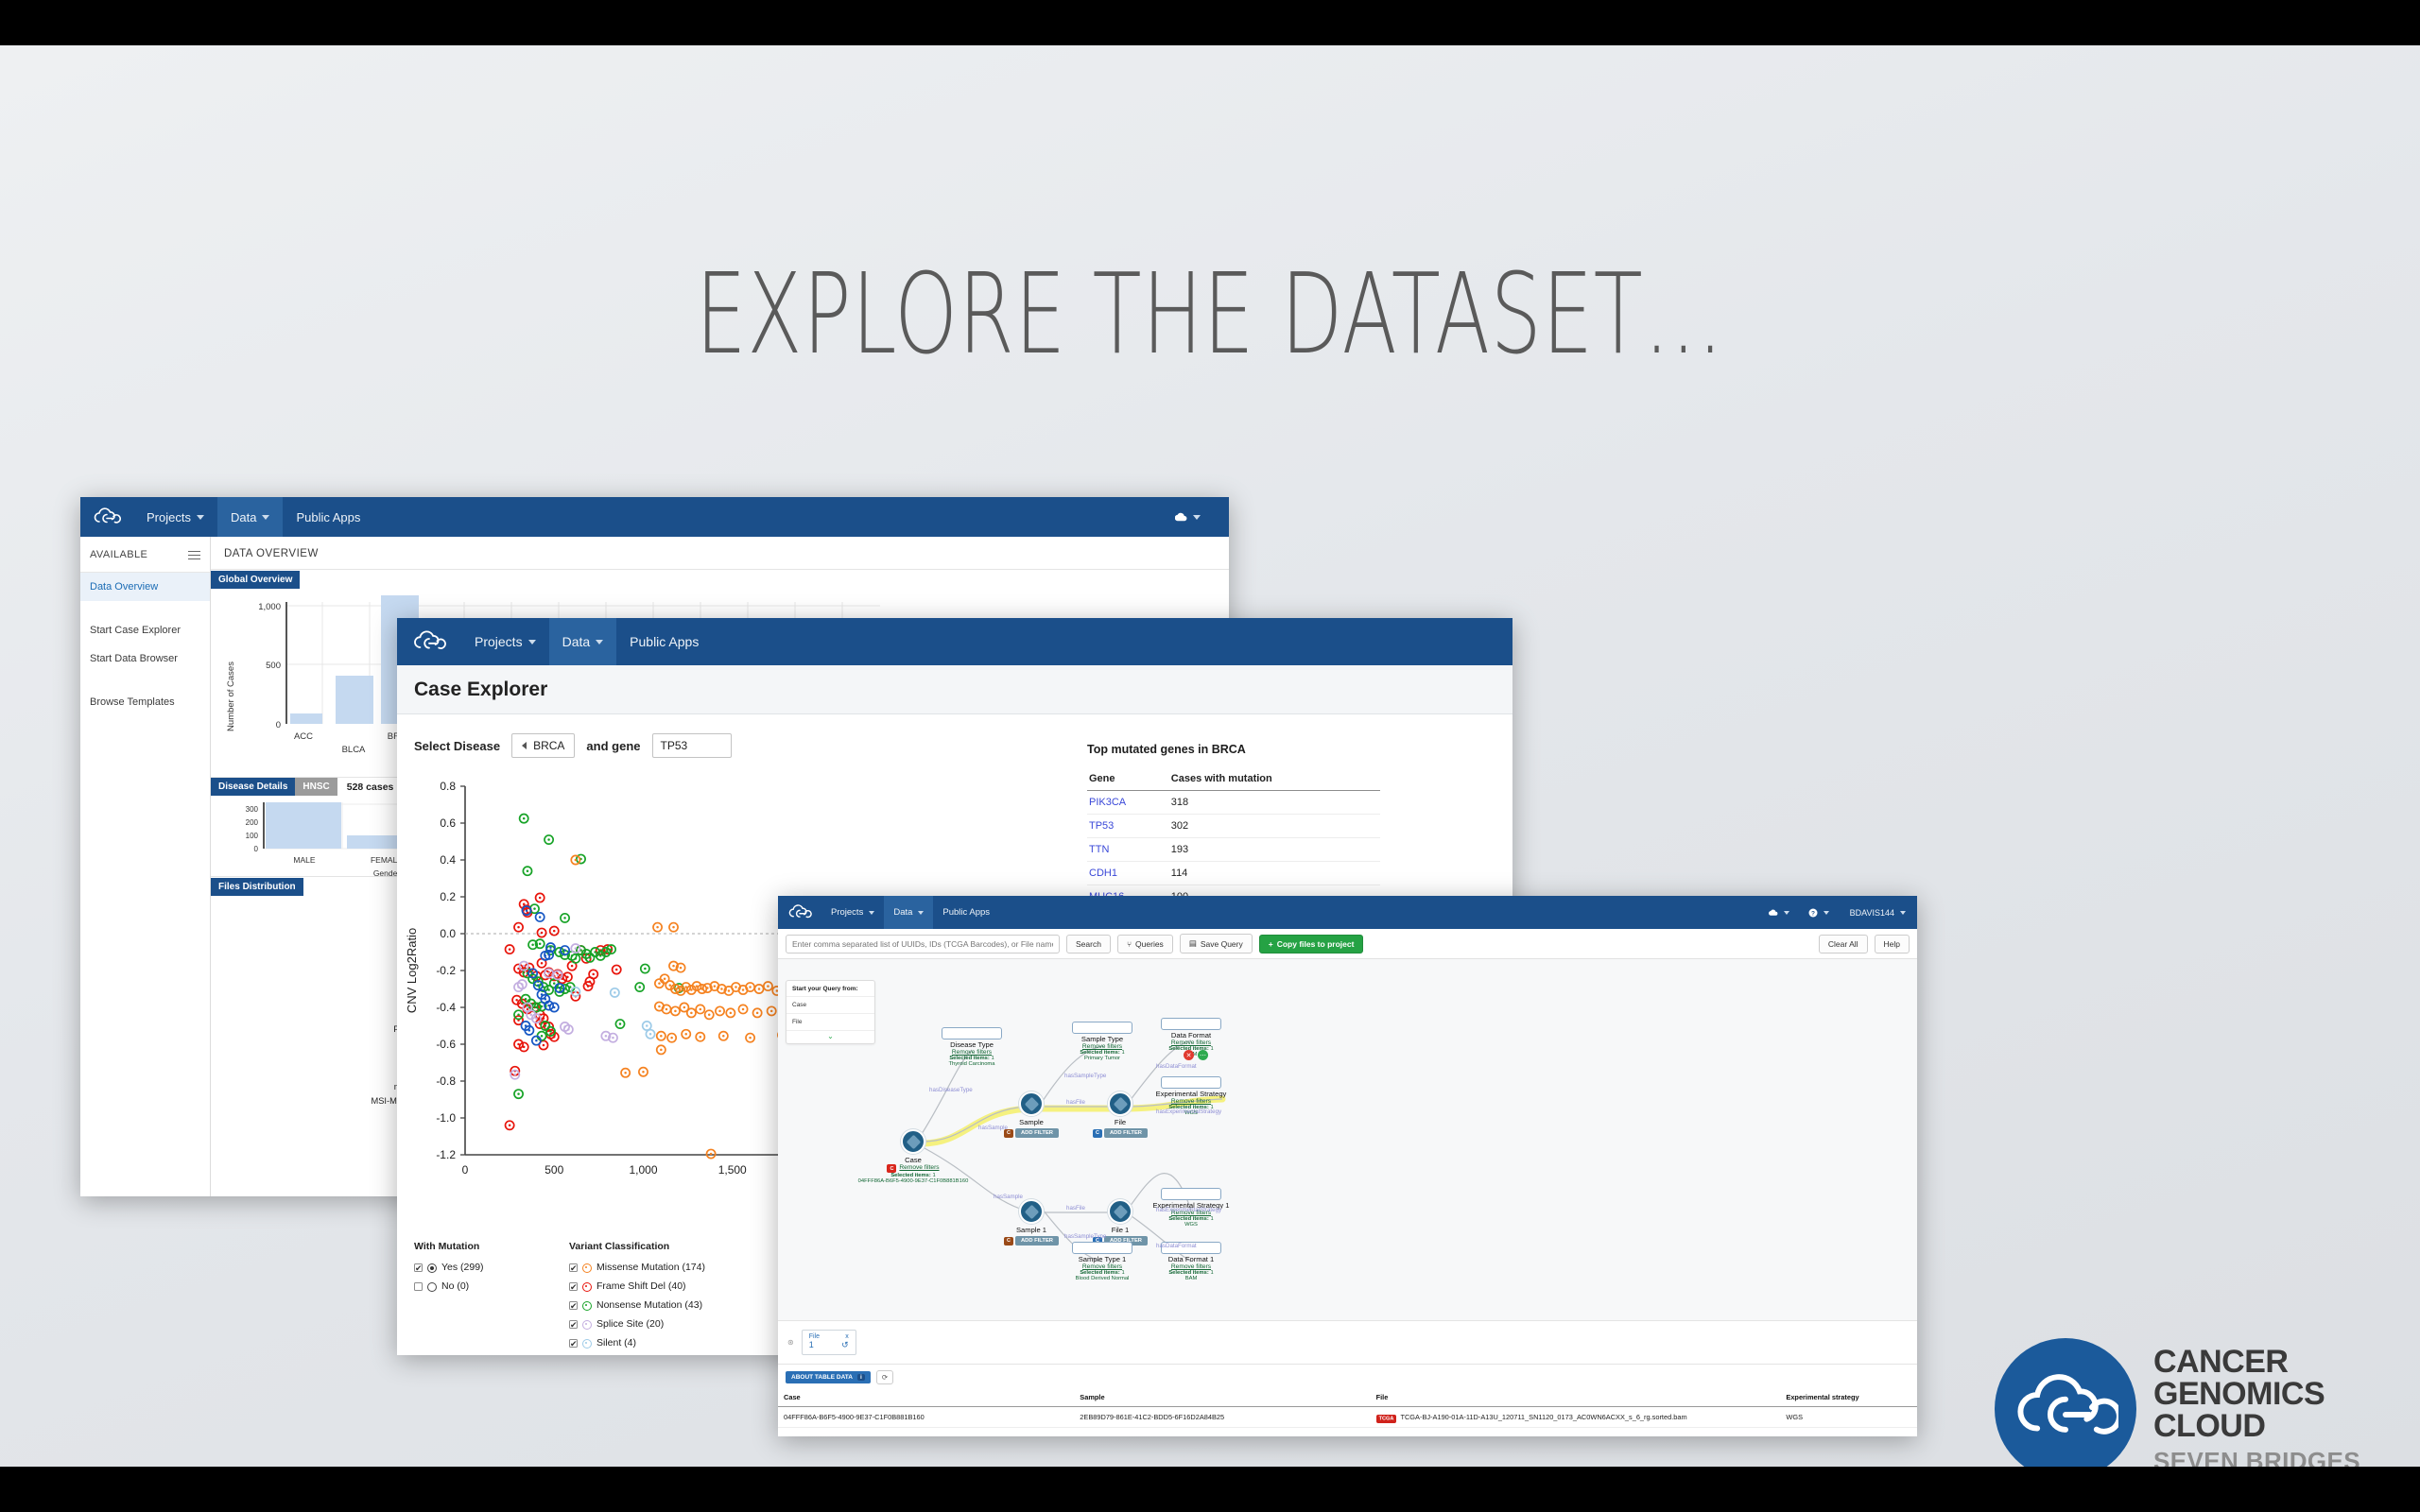  What do you see at coordinates (668, 1306) in the screenshot?
I see `filter-option: Nonsense Mutation (43)` at bounding box center [668, 1306].